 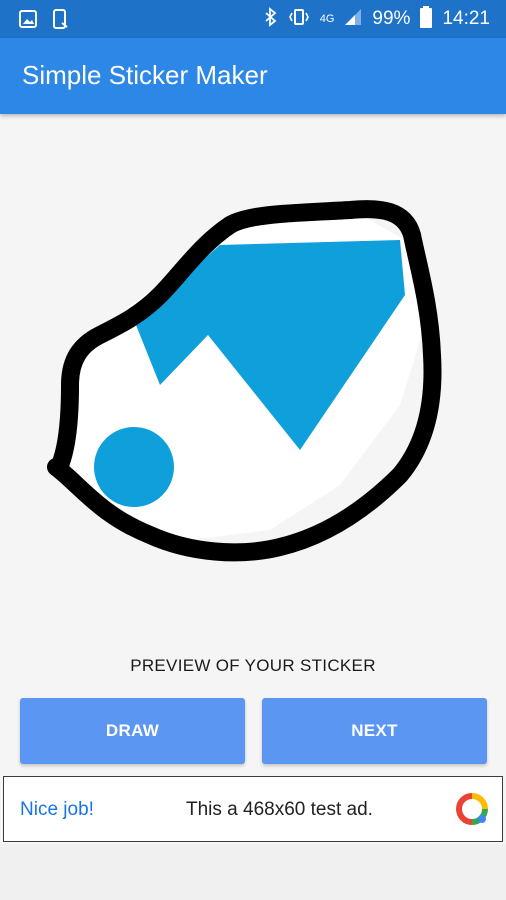 What do you see at coordinates (299, 19) in the screenshot?
I see `vibrate-icon` at bounding box center [299, 19].